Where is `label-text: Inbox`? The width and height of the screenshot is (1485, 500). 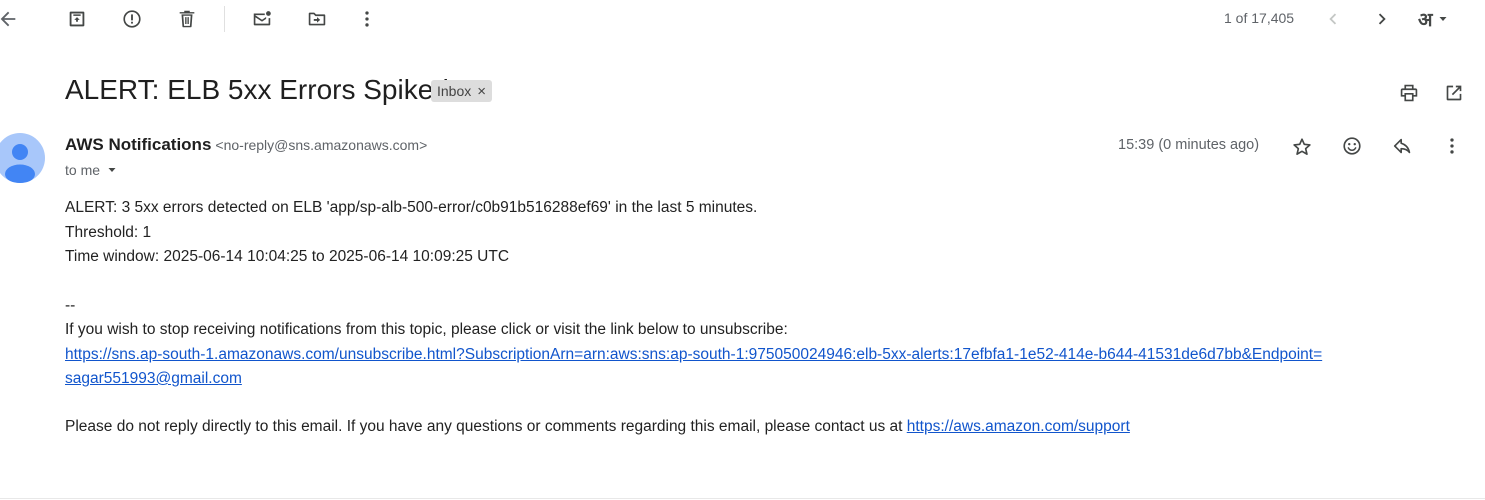
label-text: Inbox is located at coordinates (454, 91).